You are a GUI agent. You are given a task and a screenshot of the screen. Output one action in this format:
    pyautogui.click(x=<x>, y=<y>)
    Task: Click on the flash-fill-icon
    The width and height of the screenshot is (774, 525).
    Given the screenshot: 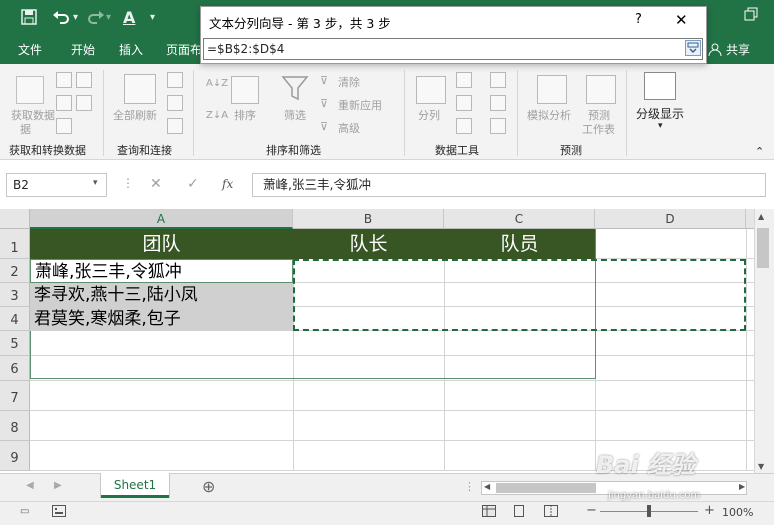 What is the action you would take?
    pyautogui.click(x=464, y=80)
    